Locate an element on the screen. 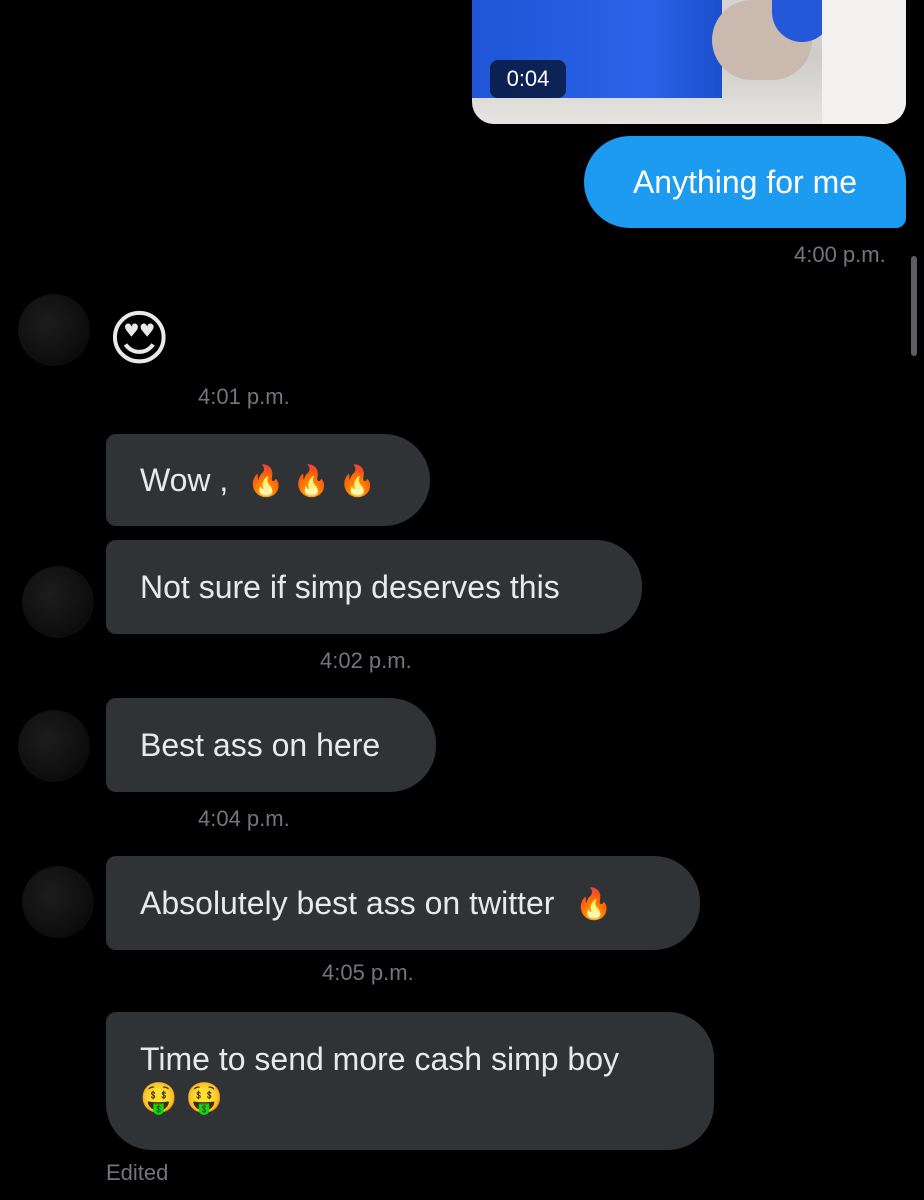 Image resolution: width=924 pixels, height=1200 pixels. message-text: Best ass on here is located at coordinates (260, 745).